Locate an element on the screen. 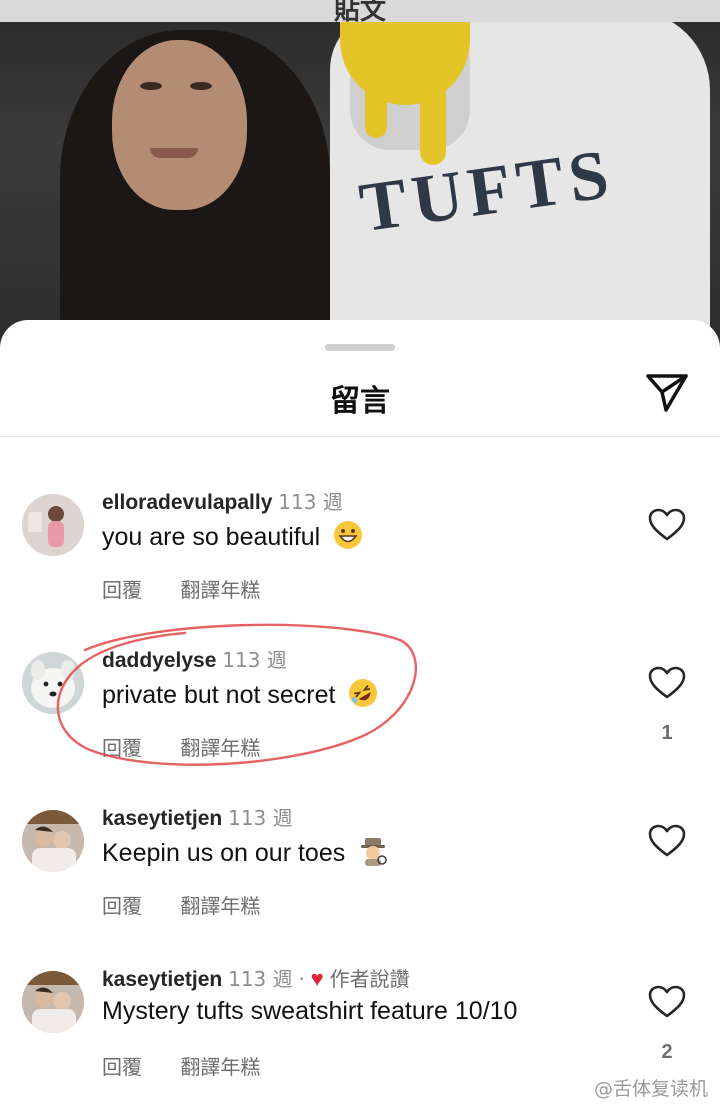 The width and height of the screenshot is (720, 1115). comment-text: private but not secret is located at coordinates (240, 694).